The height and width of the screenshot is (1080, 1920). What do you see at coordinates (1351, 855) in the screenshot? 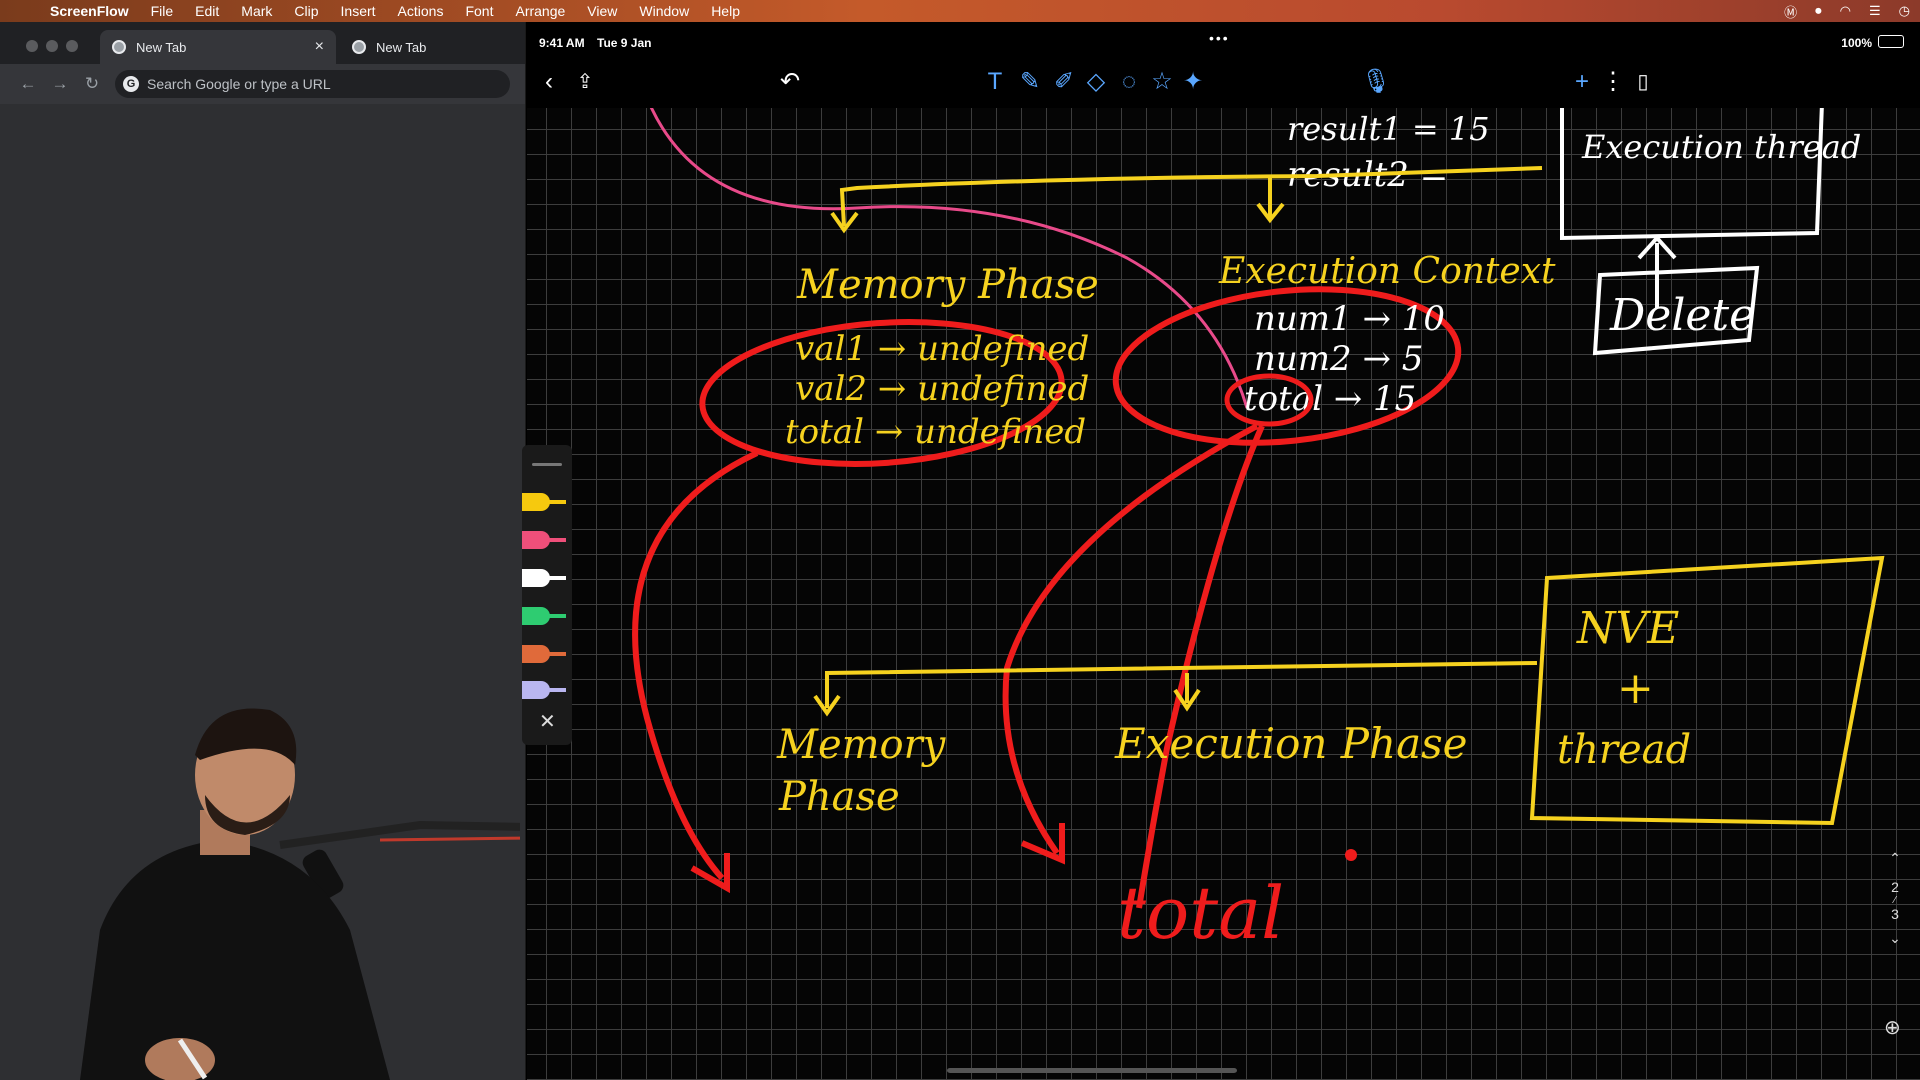
I see `red-dot` at bounding box center [1351, 855].